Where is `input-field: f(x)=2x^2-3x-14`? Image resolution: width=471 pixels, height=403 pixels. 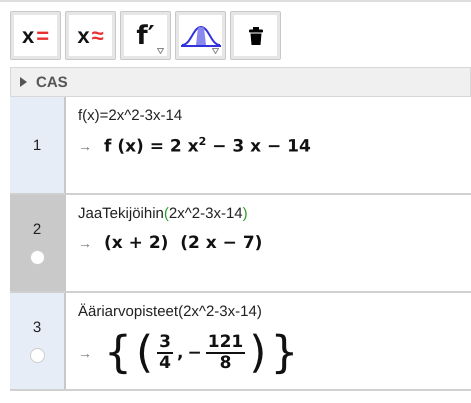
input-field: f(x)=2x^2-3x-14 is located at coordinates (130, 115).